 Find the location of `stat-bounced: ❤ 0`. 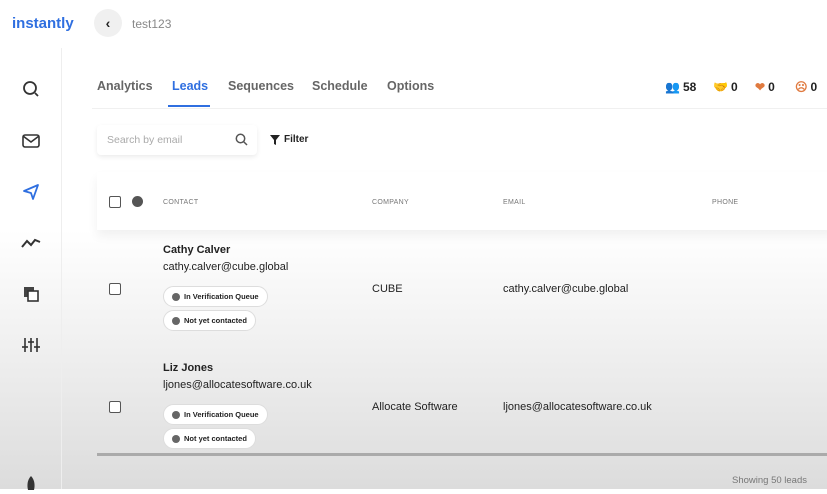

stat-bounced: ❤ 0 is located at coordinates (765, 87).